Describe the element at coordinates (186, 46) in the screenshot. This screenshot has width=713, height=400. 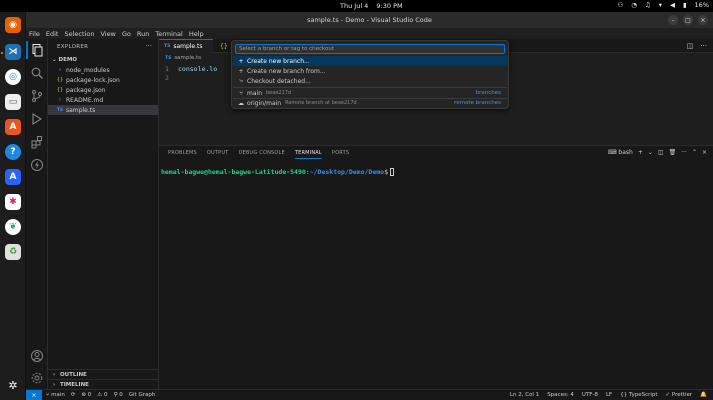
I see `tab-sample-ts: TS sample.ts` at that location.